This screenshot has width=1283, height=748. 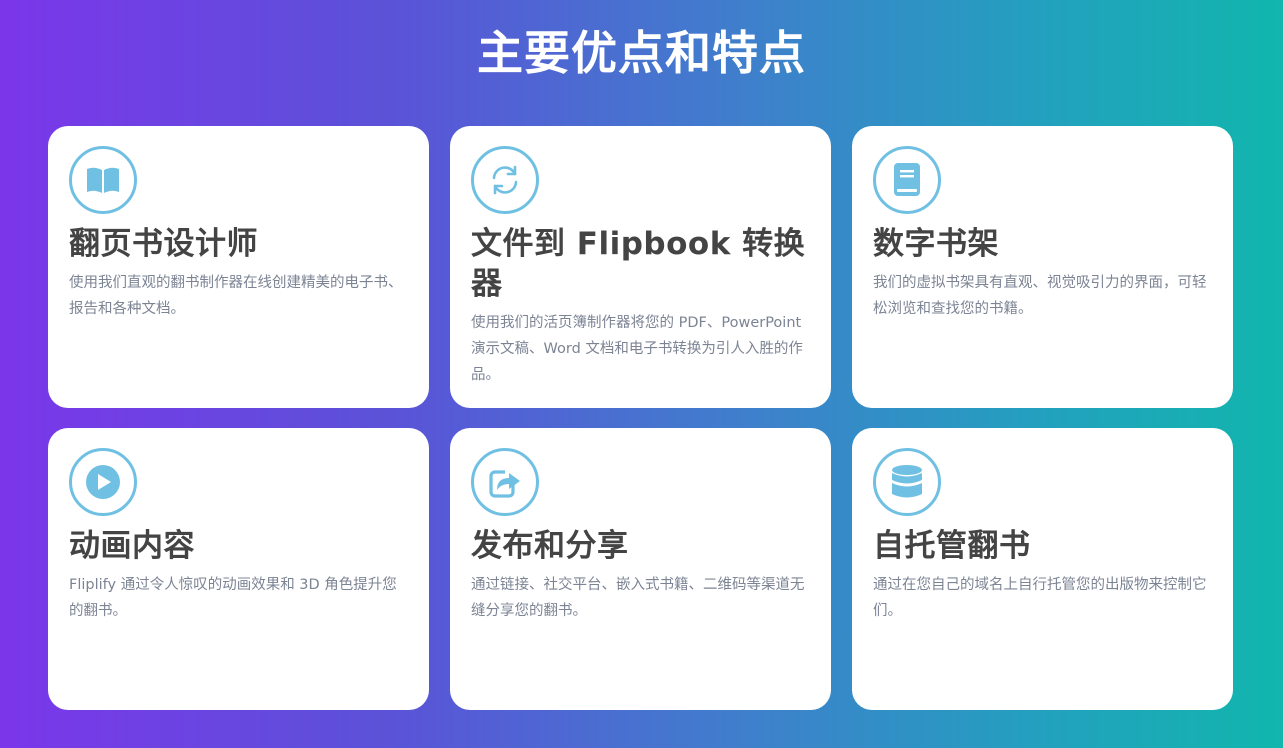 I want to click on feature-card-digital-bookshelf: 数字书架 我们的虚拟书架具有直观、视觉吸引力的界面，可轻松浏览和查找您的书籍。, so click(x=1042, y=267).